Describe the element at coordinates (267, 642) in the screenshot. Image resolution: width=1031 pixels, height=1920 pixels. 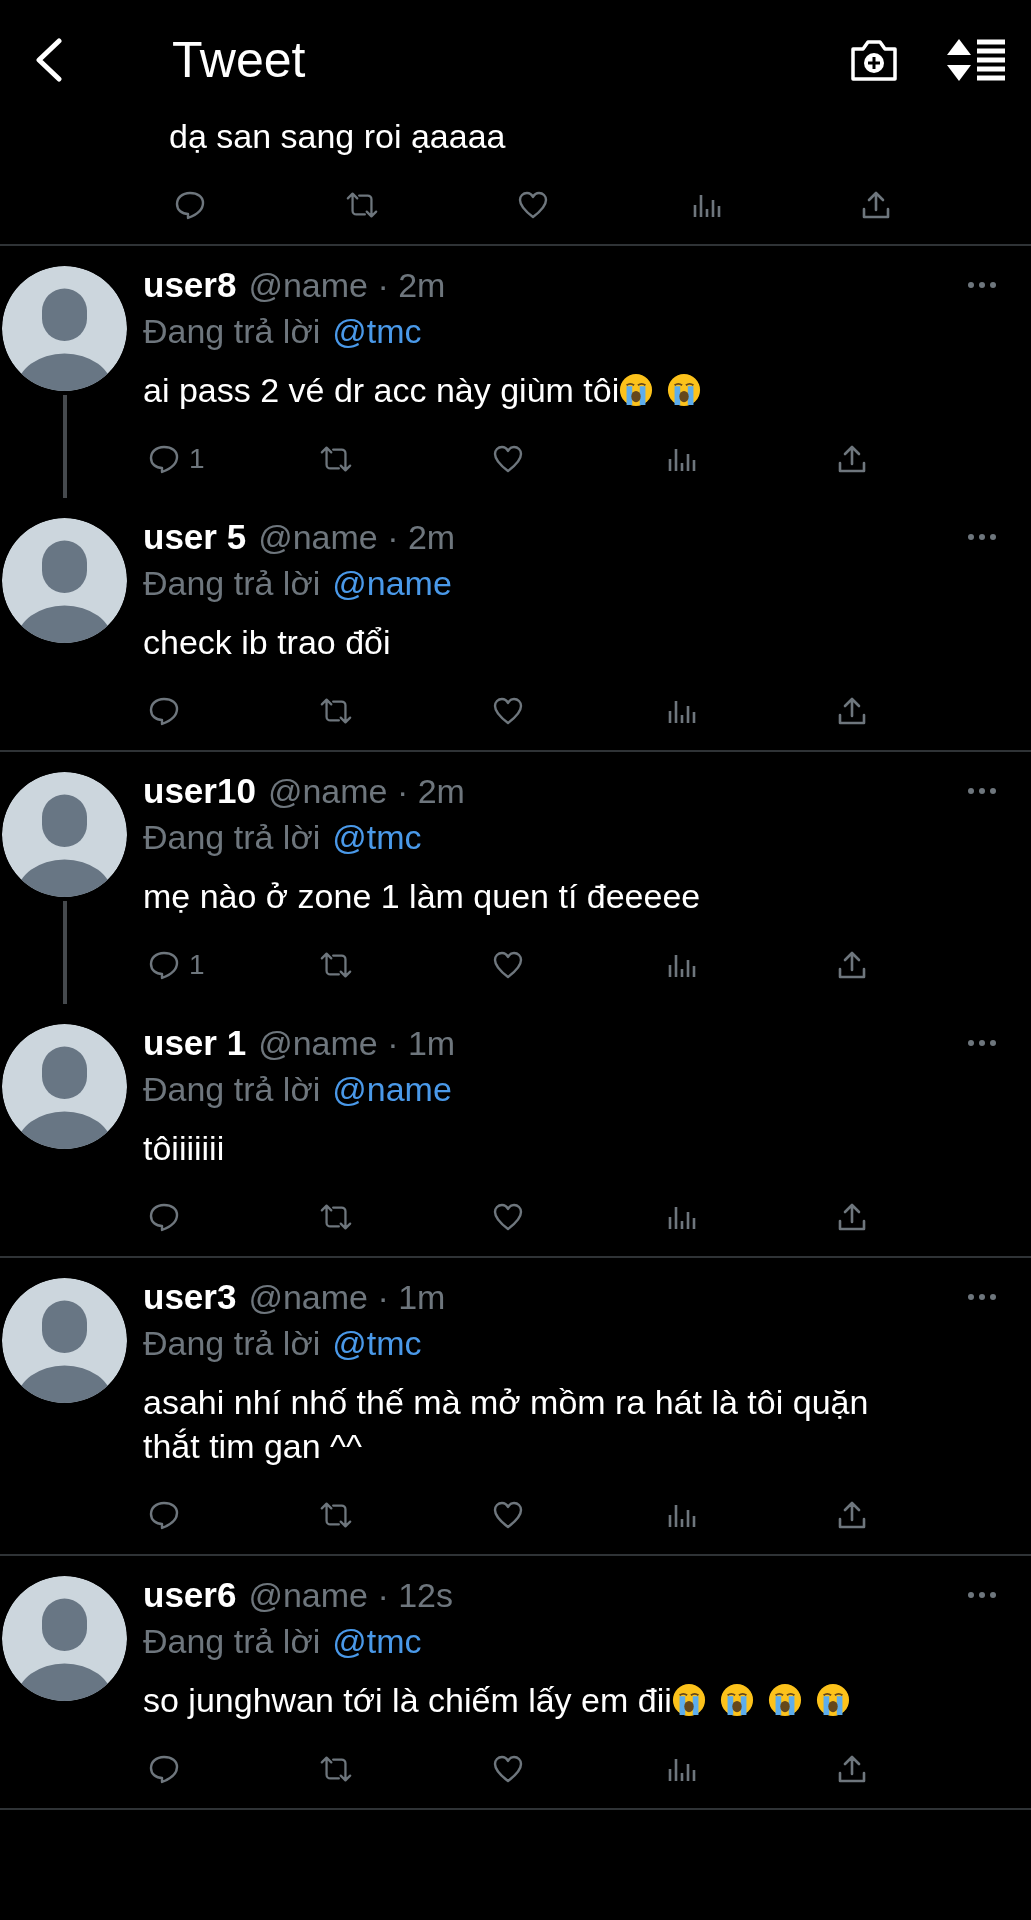
I see `tweet-text: check ib trao đổi` at that location.